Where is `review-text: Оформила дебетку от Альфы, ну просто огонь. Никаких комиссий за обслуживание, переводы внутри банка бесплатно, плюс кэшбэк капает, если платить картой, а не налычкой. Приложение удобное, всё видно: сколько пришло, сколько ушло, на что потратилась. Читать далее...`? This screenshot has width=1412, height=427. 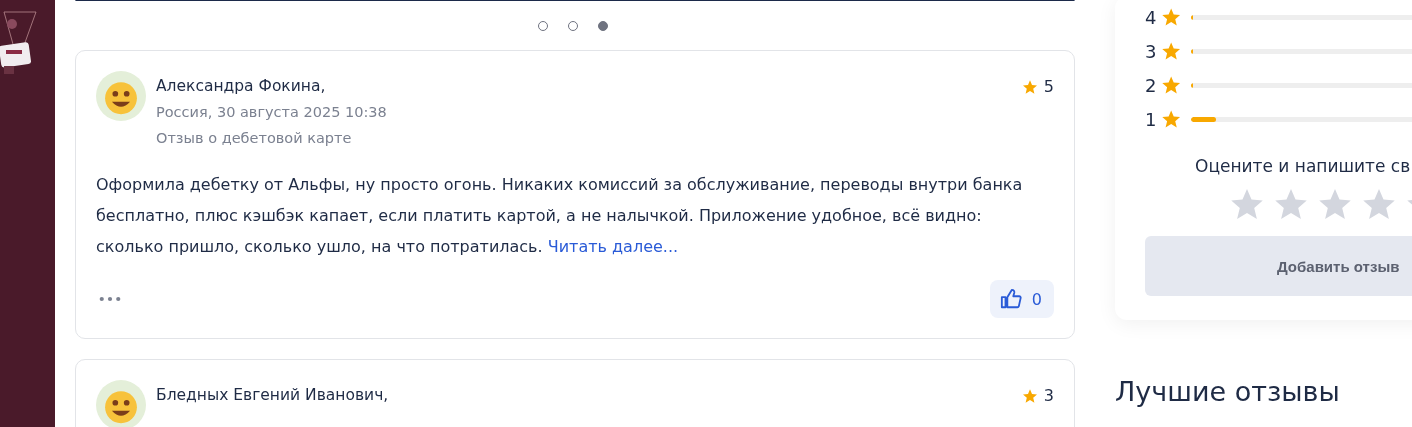 review-text: Оформила дебетку от Альфы, ну просто огонь. Никаких комиссий за обслуживание, переводы внутри банка бесплатно, плюс кэшбэк капает, если платить картой, а не налычкой. Приложение удобное, всё видно: сколько пришло, сколько ушло, на что потратилась. Читать далее... is located at coordinates (560, 216).